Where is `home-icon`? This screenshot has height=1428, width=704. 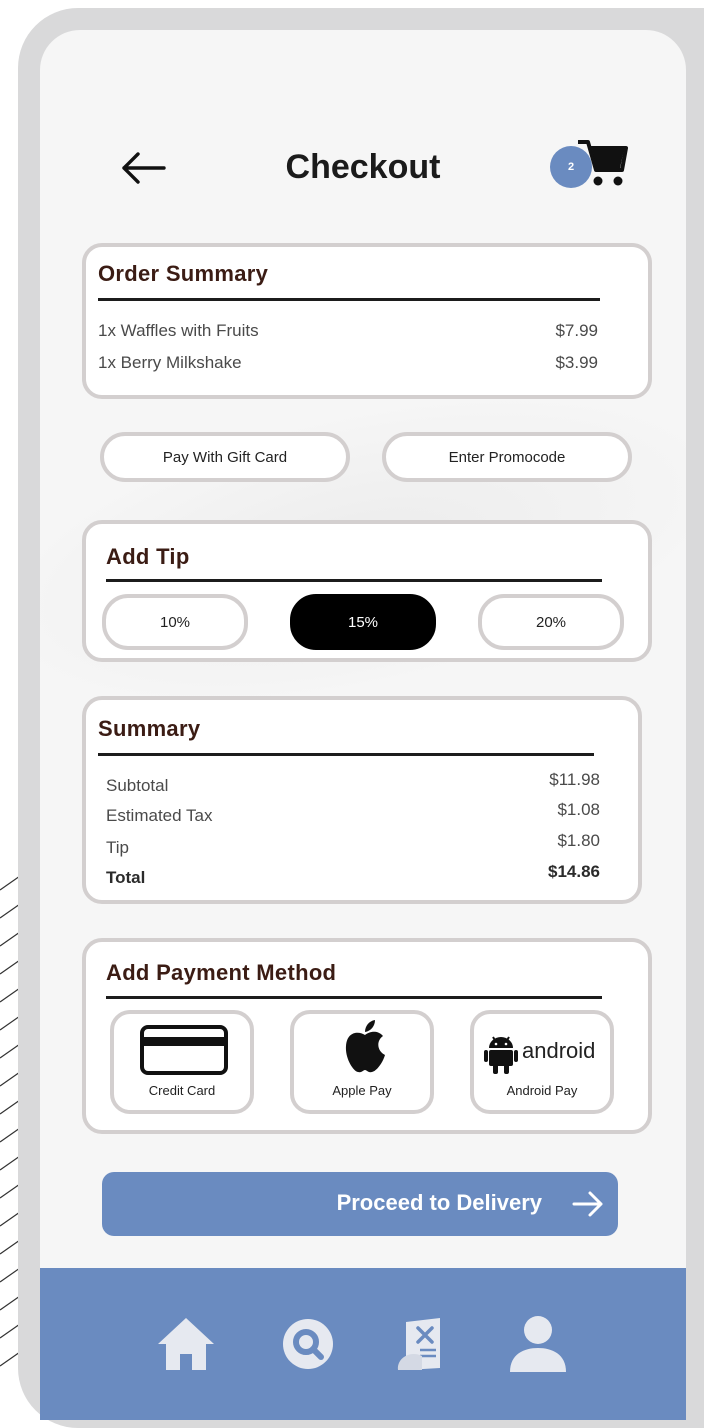
home-icon is located at coordinates (186, 1344).